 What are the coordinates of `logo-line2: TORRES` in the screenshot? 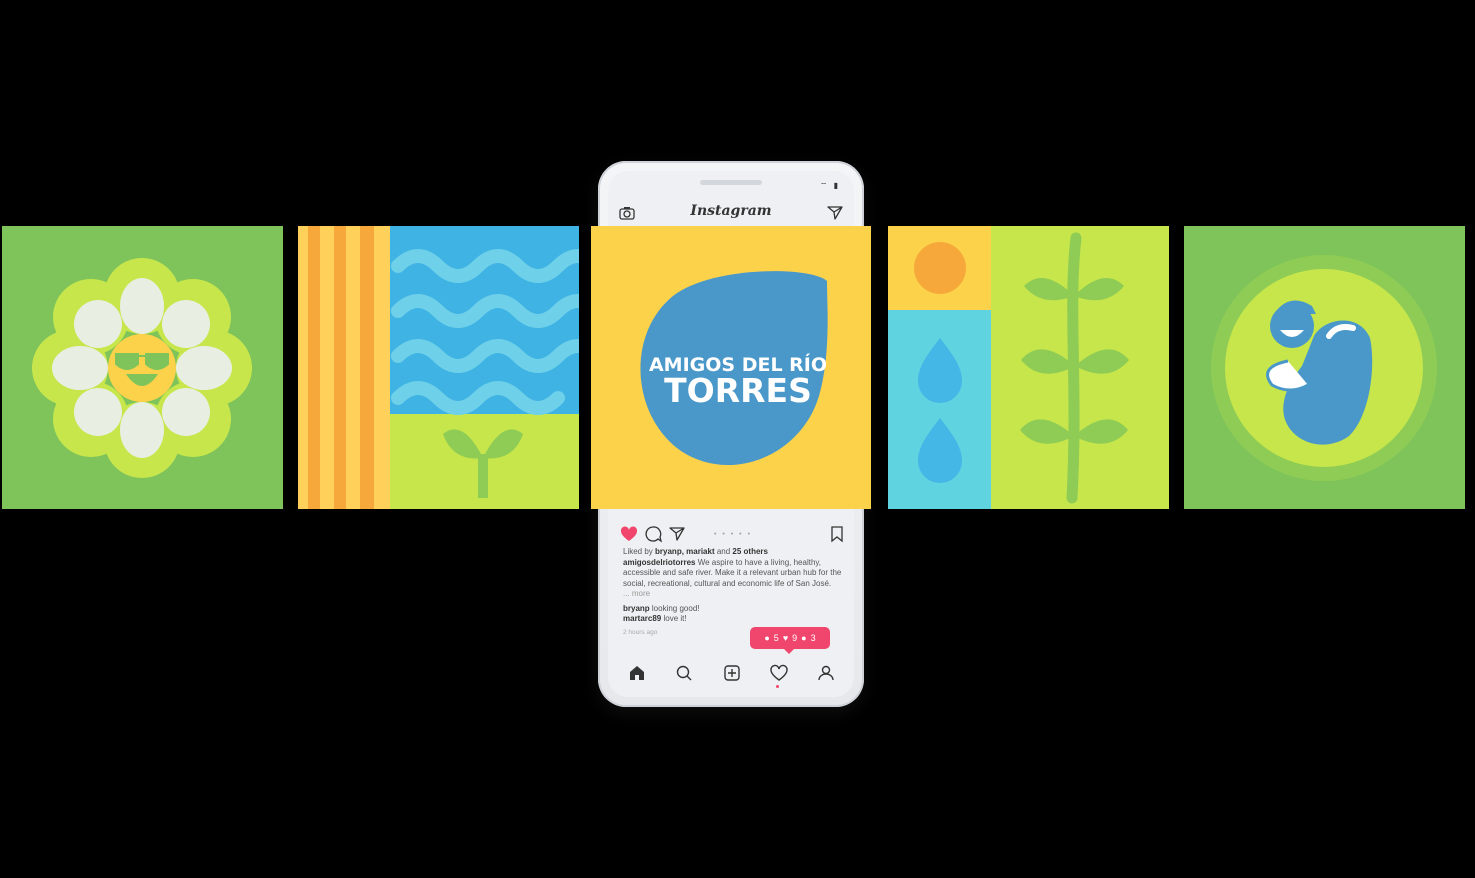 It's located at (738, 390).